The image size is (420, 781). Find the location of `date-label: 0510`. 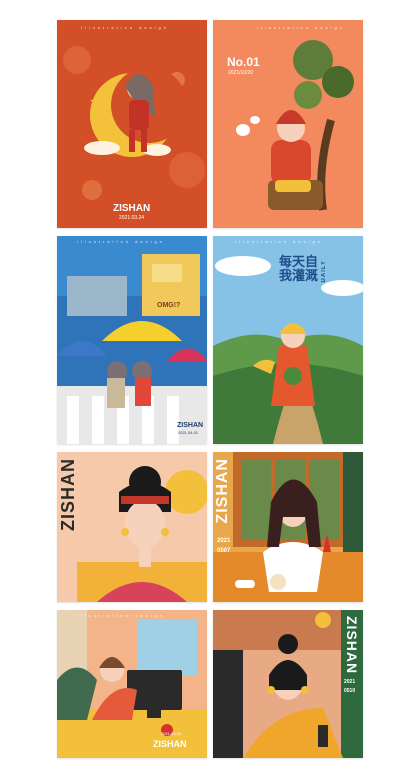

date-label: 0510 is located at coordinates (350, 691).